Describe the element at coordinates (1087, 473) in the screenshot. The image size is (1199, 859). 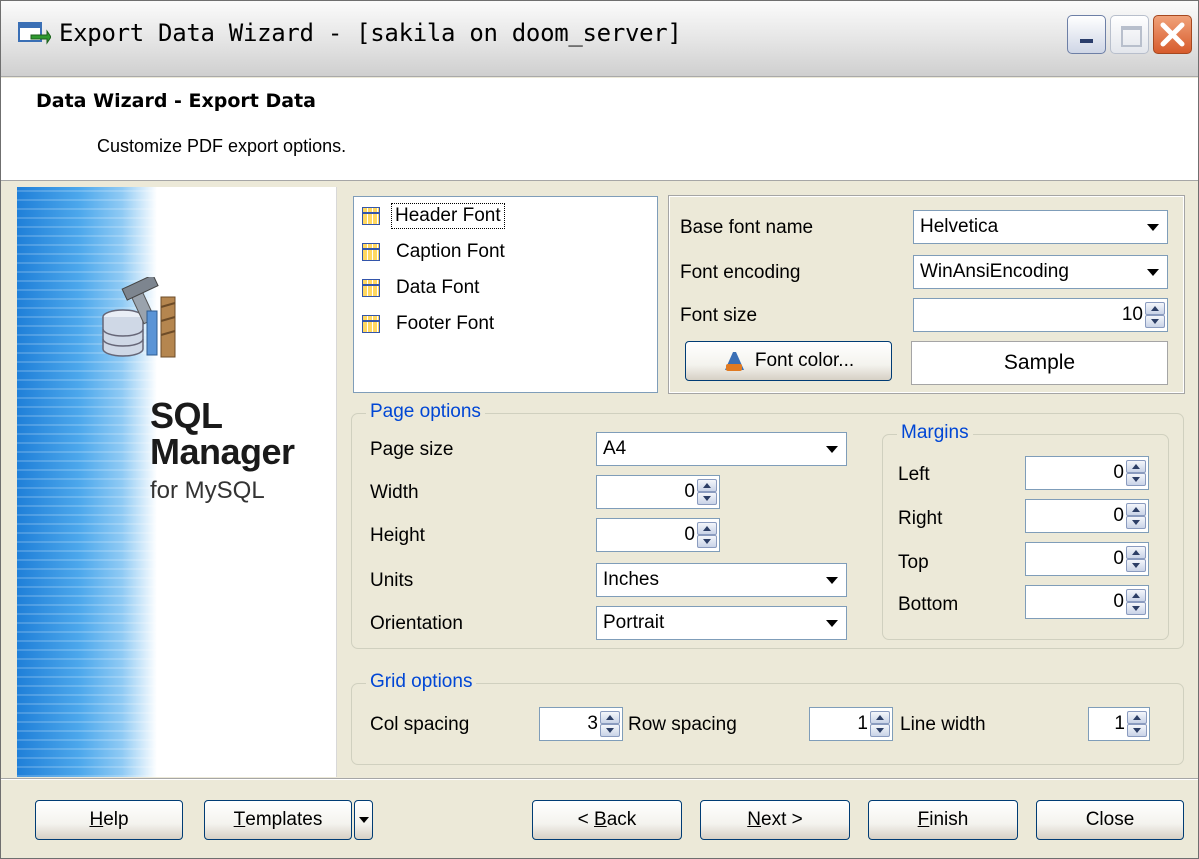
I see `margin-left-spinner: 0` at that location.